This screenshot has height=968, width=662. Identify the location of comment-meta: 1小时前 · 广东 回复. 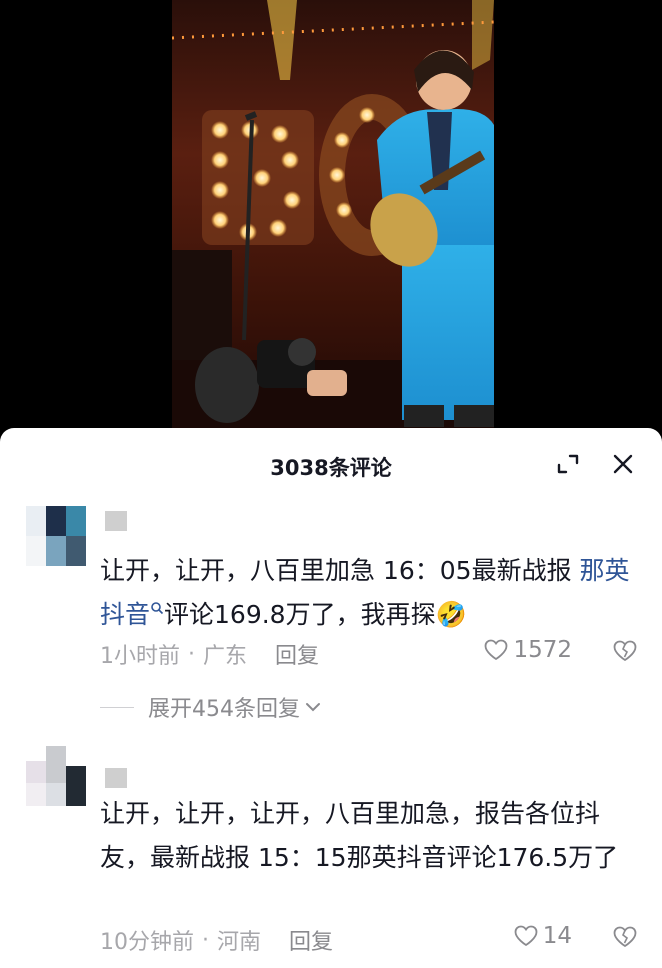
(209, 654).